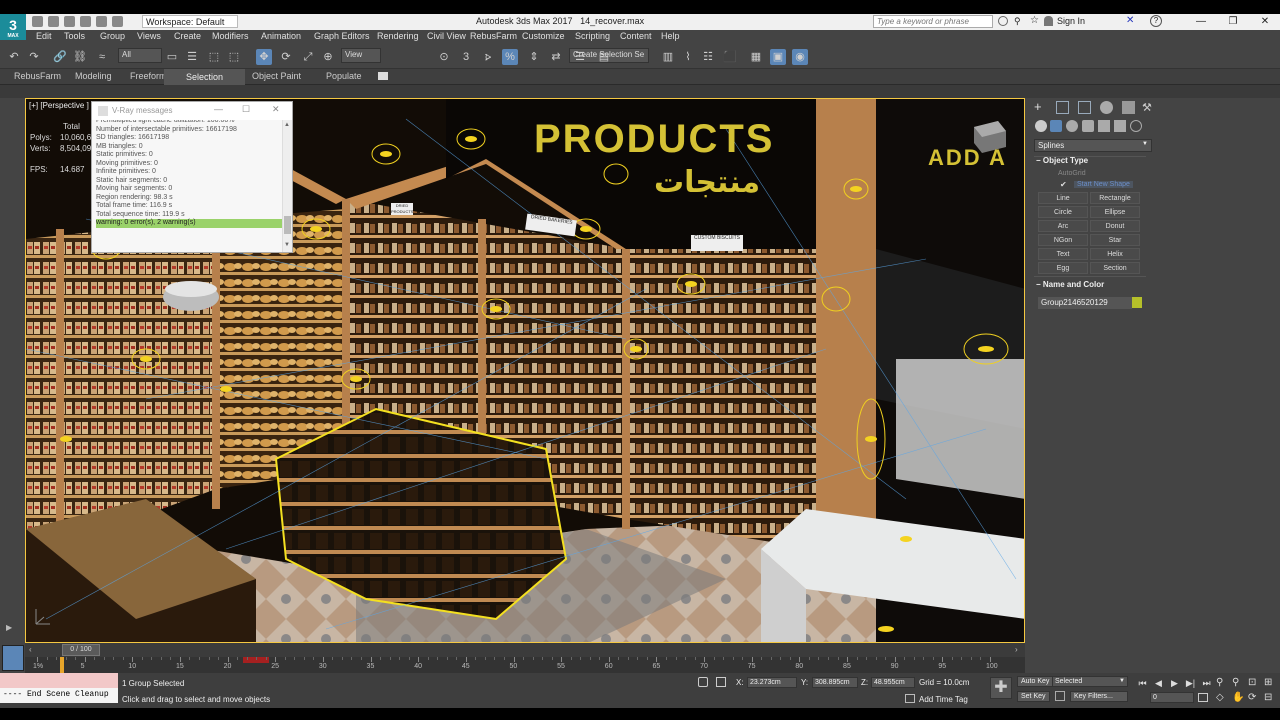 The width and height of the screenshot is (1280, 720). Describe the element at coordinates (13, 27) in the screenshot. I see `app-logo: 3 MAX` at that location.